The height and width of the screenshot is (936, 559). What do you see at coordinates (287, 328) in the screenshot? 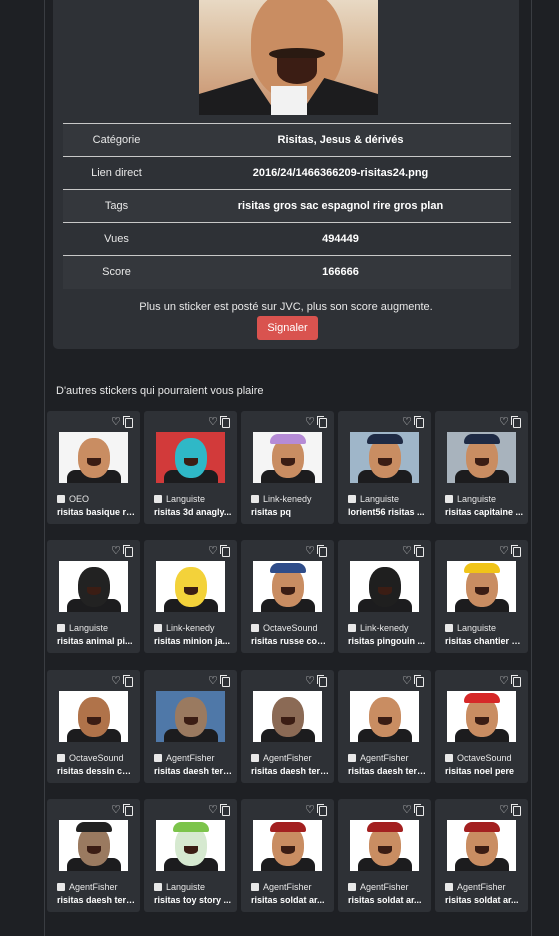
I see `report-button: Signaler` at bounding box center [287, 328].